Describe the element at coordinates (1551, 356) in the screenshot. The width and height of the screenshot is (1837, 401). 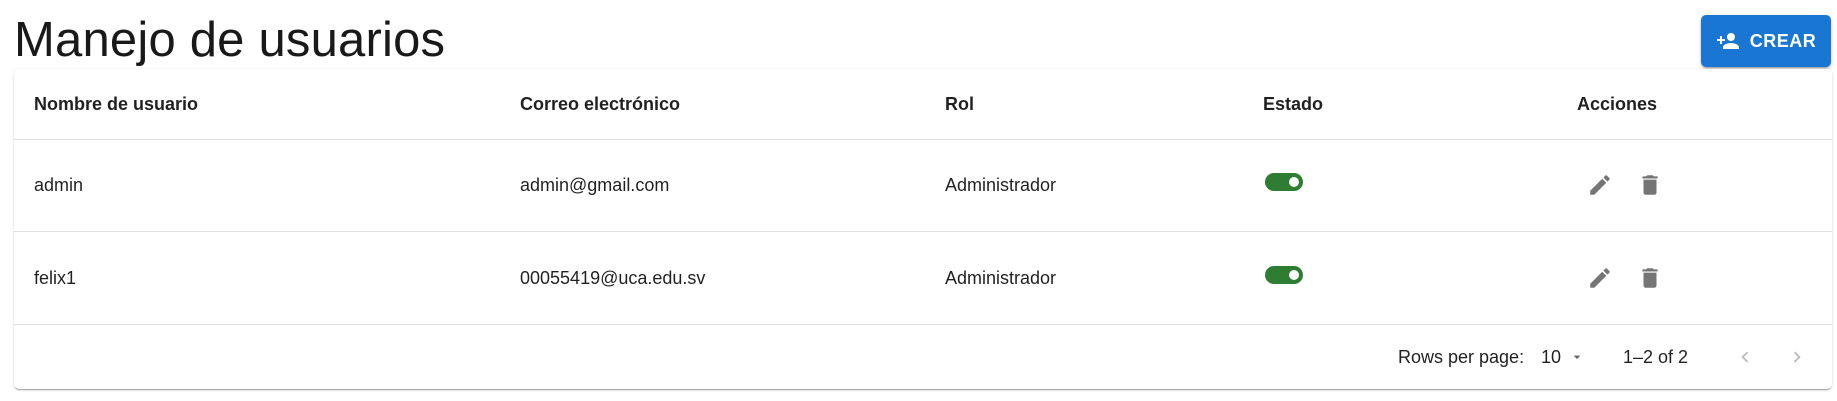
I see `rows-per-page-value: 10` at that location.